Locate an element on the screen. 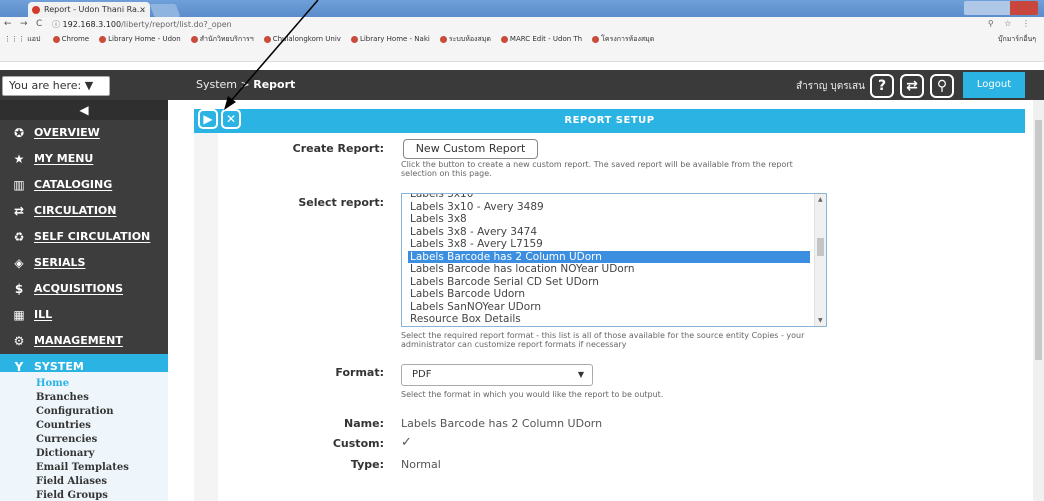 This screenshot has height=501, width=1044. logout-button: Logout is located at coordinates (994, 85).